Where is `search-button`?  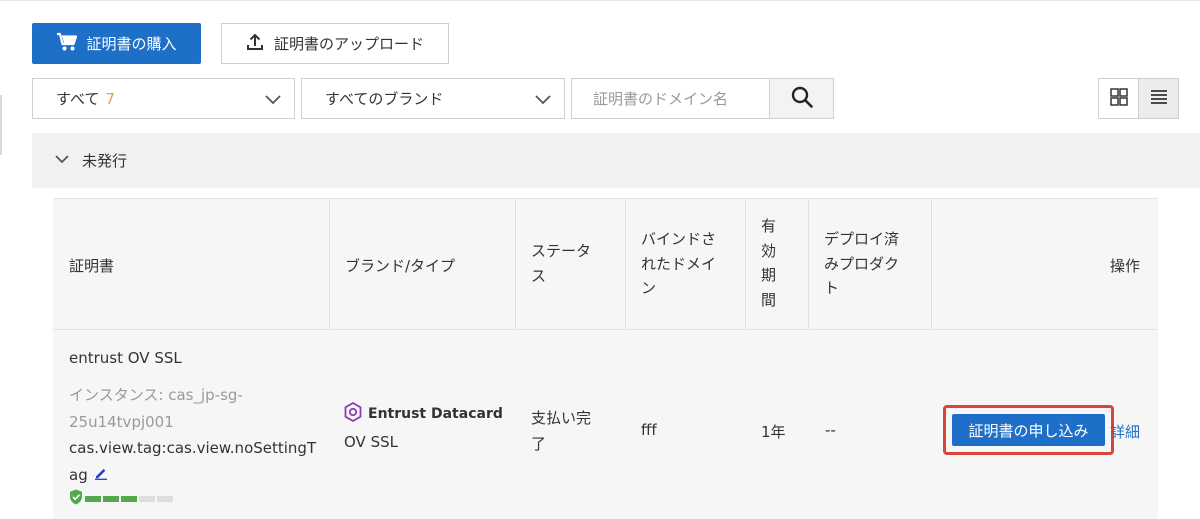
search-button is located at coordinates (801, 98).